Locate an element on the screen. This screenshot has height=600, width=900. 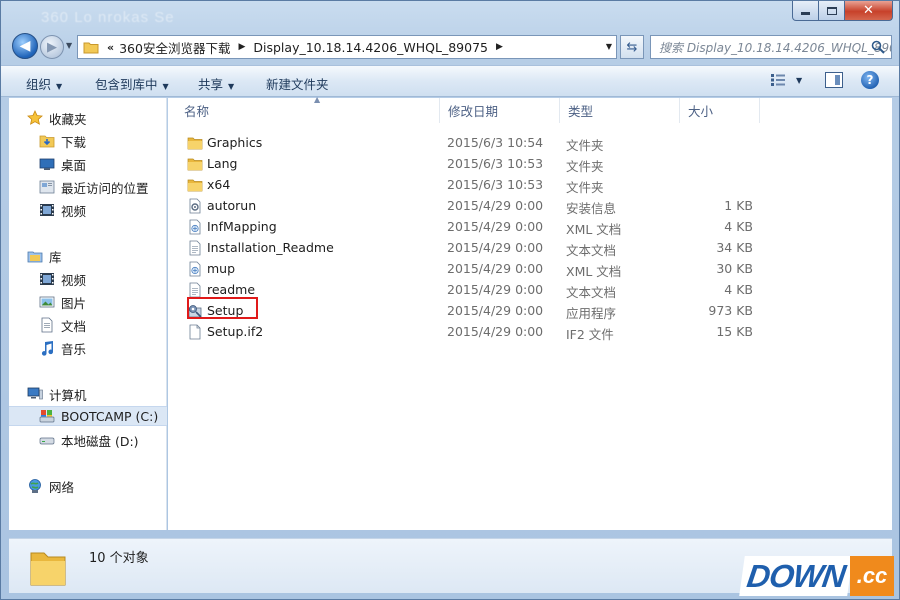
file-icon is located at coordinates (195, 332).